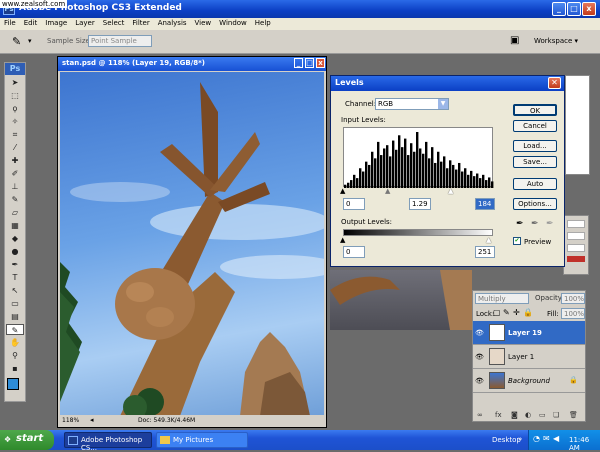 The image size is (600, 452). What do you see at coordinates (514, 415) in the screenshot?
I see `layer-mask-icon: ◙` at bounding box center [514, 415].